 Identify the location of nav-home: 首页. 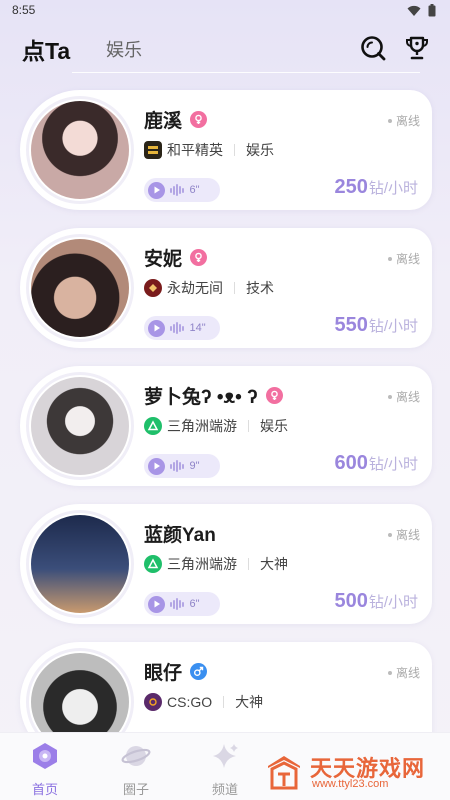
(45, 766).